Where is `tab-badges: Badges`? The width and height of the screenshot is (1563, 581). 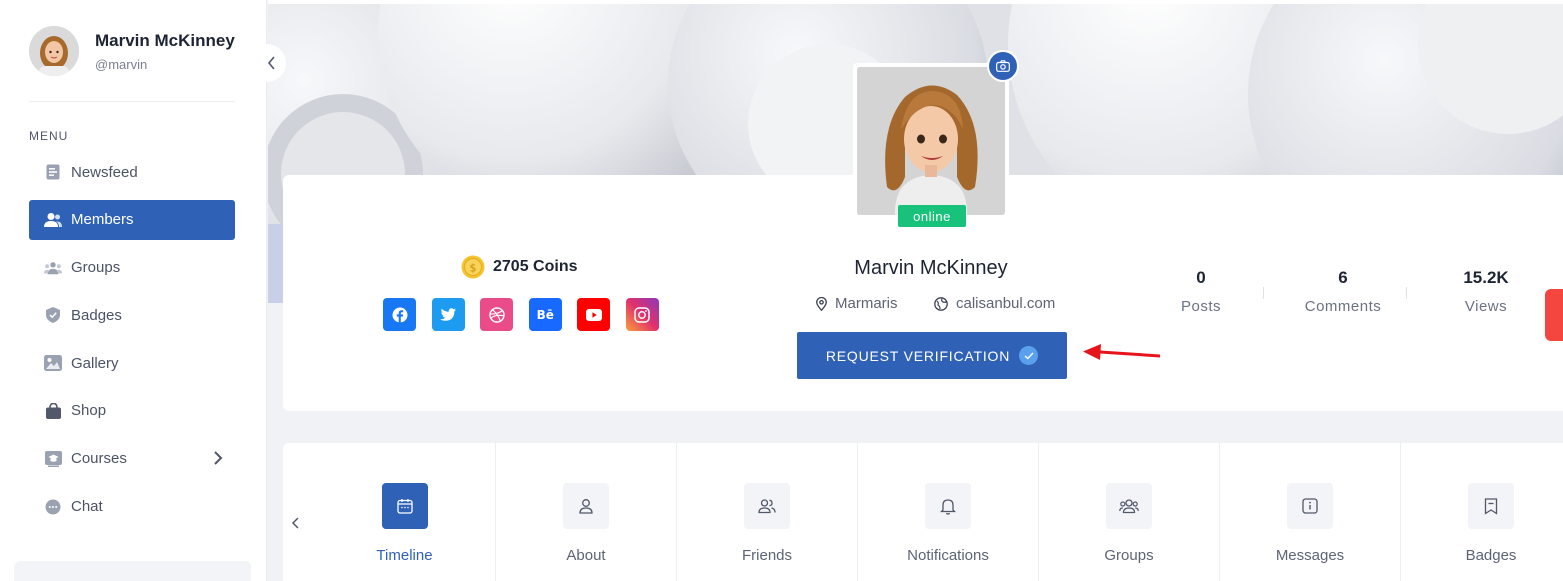 tab-badges: Badges is located at coordinates (1481, 512).